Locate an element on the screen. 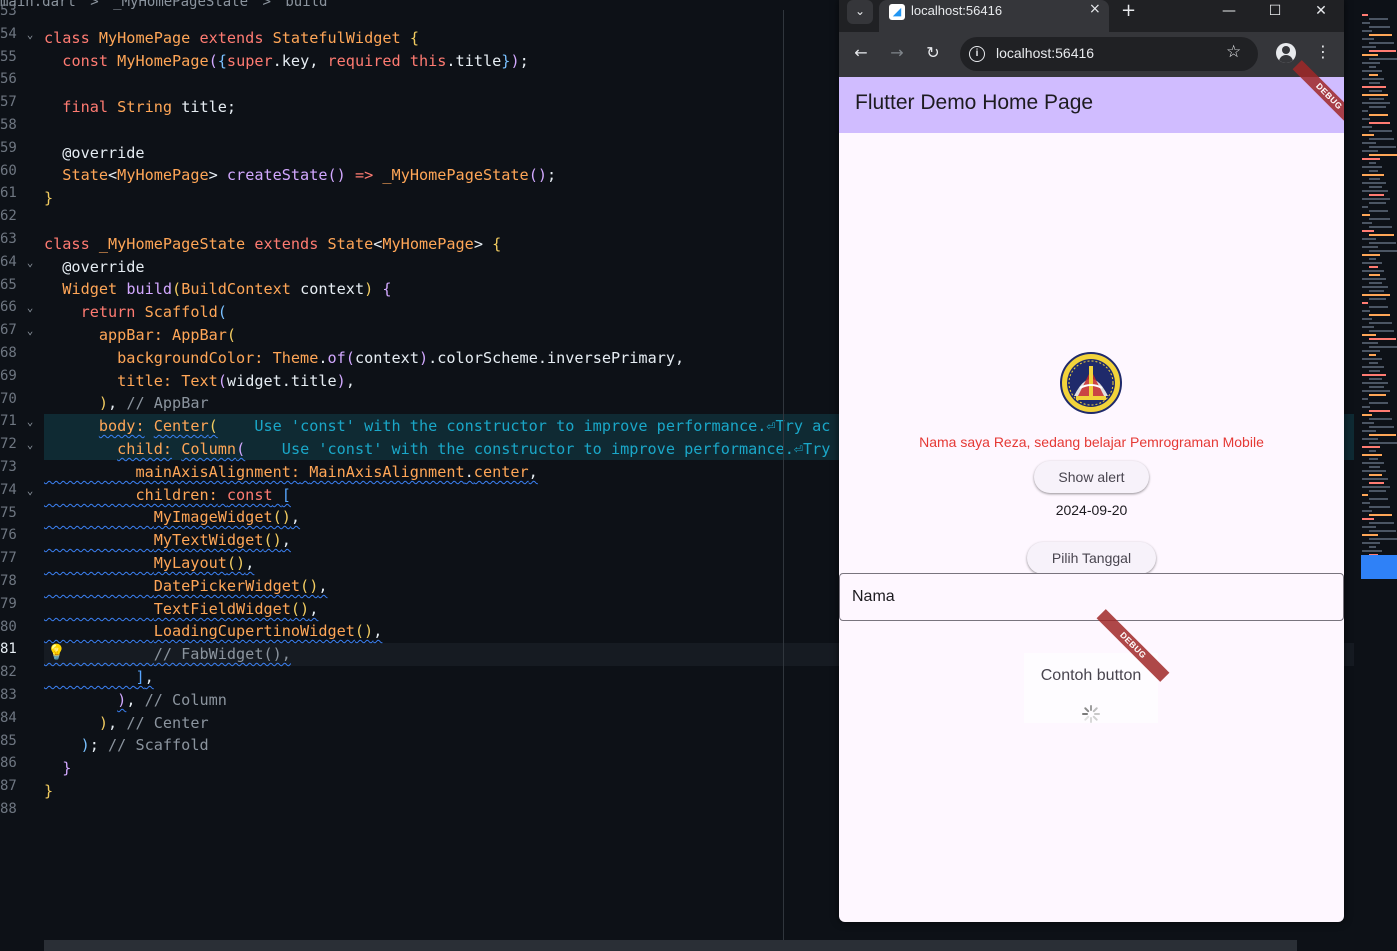 The height and width of the screenshot is (951, 1397). code-line: ); // Scaffold is located at coordinates (144, 745).